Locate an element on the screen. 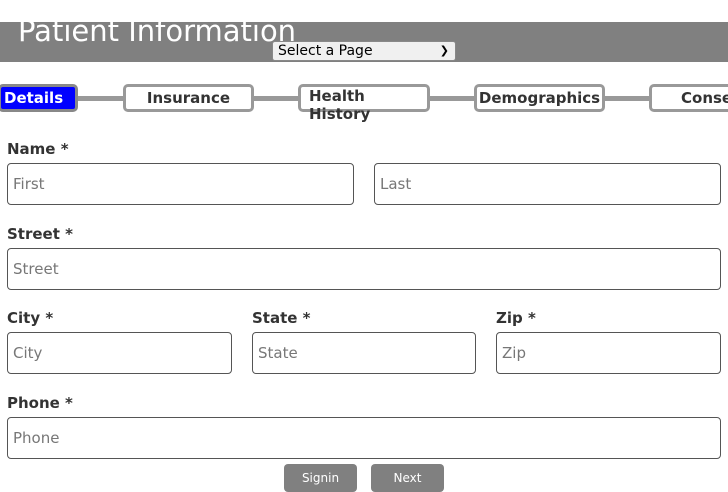  page-title: Patient Information is located at coordinates (157, 31).